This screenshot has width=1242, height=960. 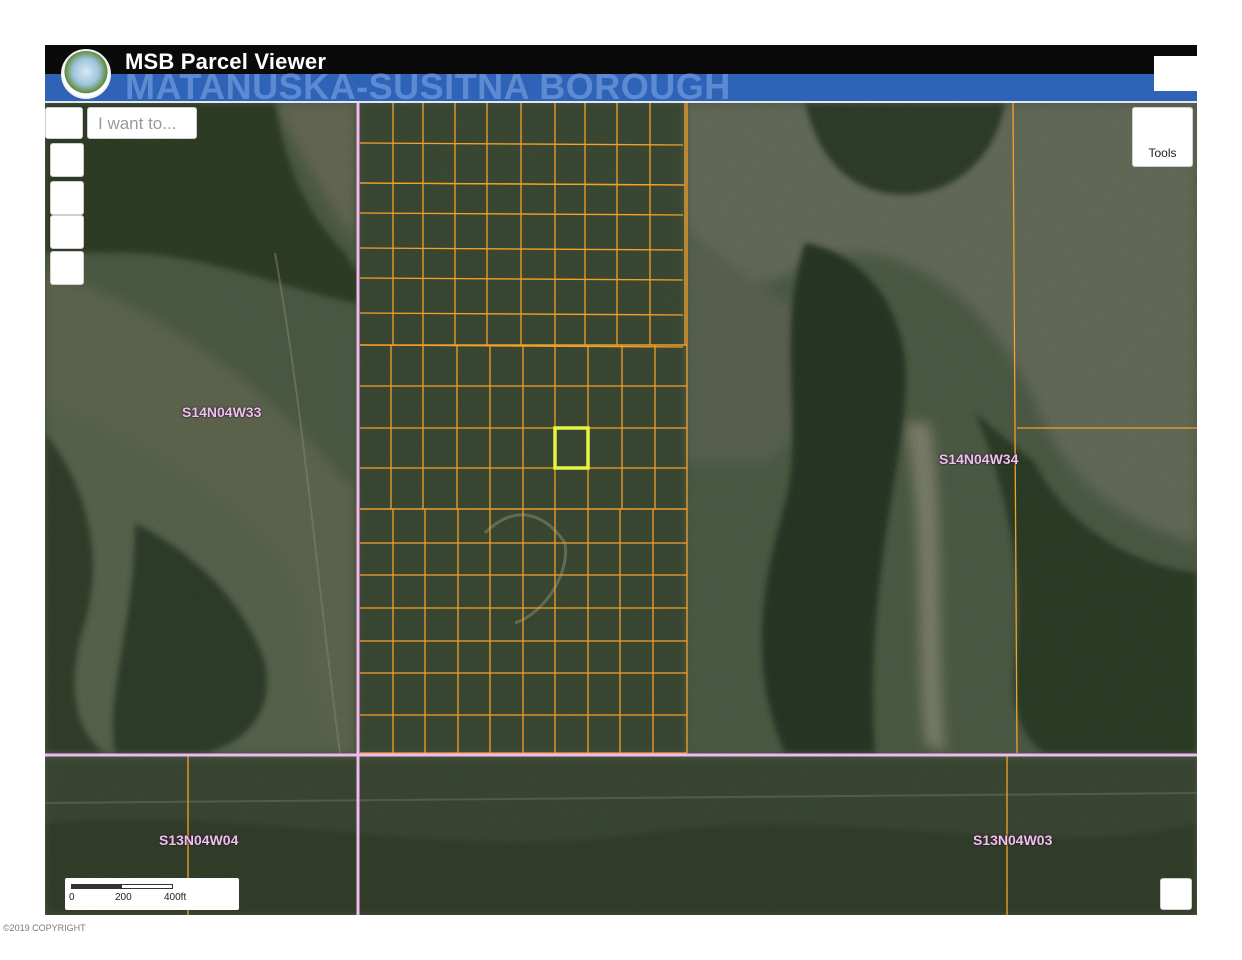 I want to click on scale-tick: 400ft, so click(x=175, y=897).